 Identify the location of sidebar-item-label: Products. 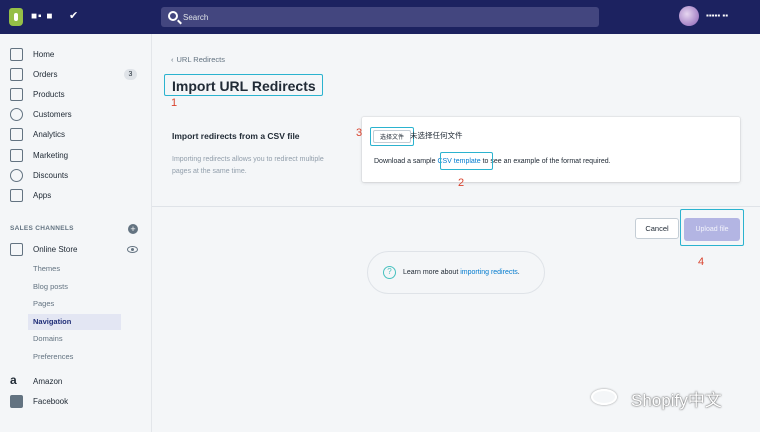
(49, 94).